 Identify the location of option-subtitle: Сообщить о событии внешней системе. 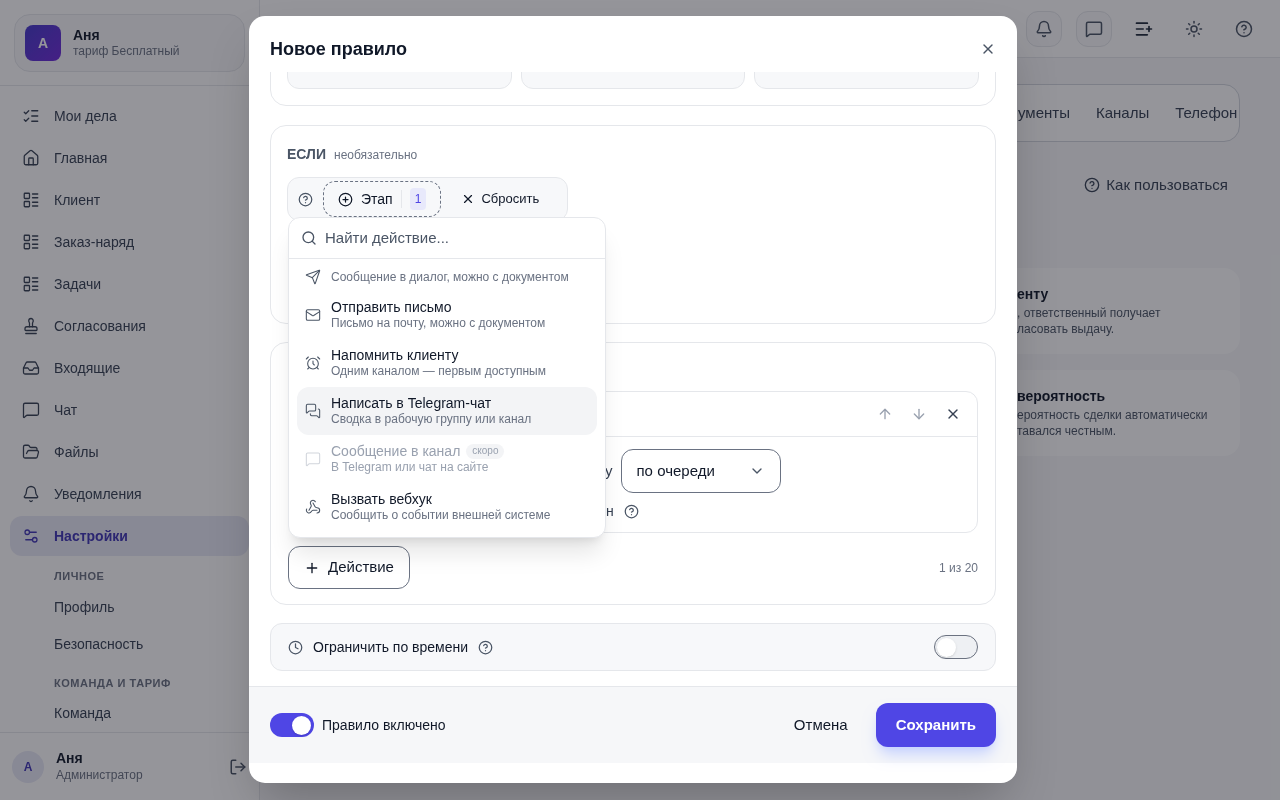
(441, 516).